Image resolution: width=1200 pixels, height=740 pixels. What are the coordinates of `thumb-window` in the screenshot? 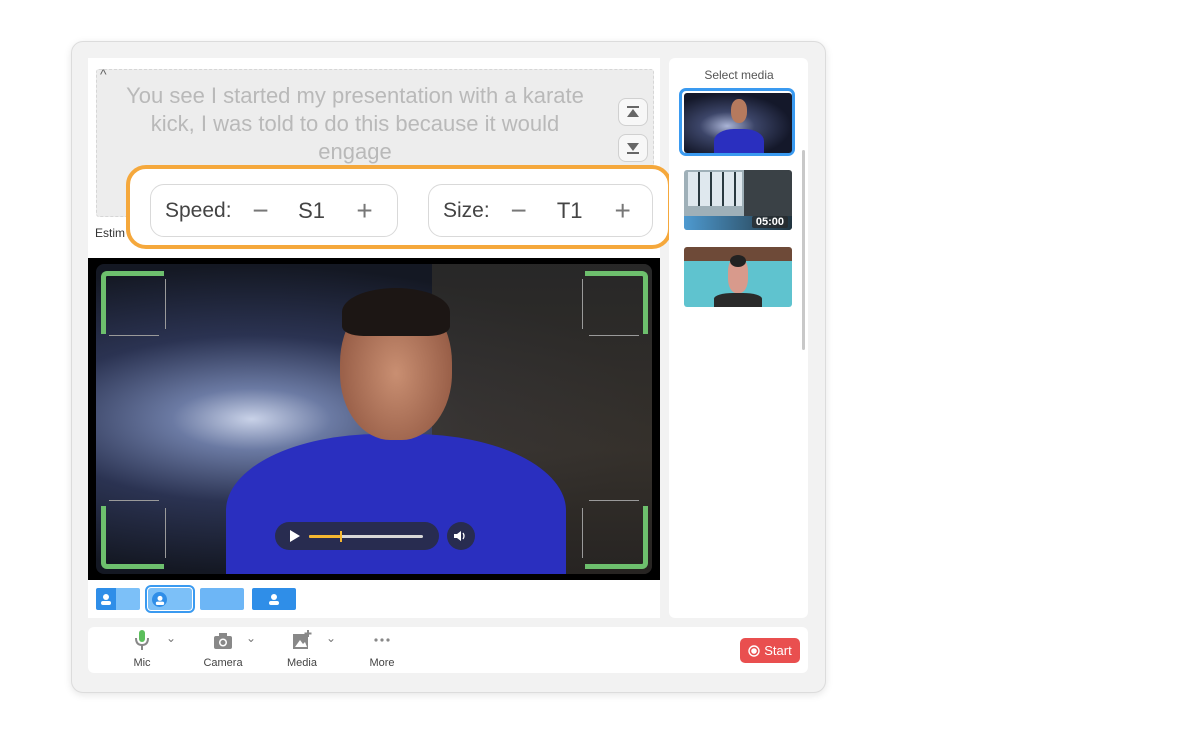 It's located at (715, 189).